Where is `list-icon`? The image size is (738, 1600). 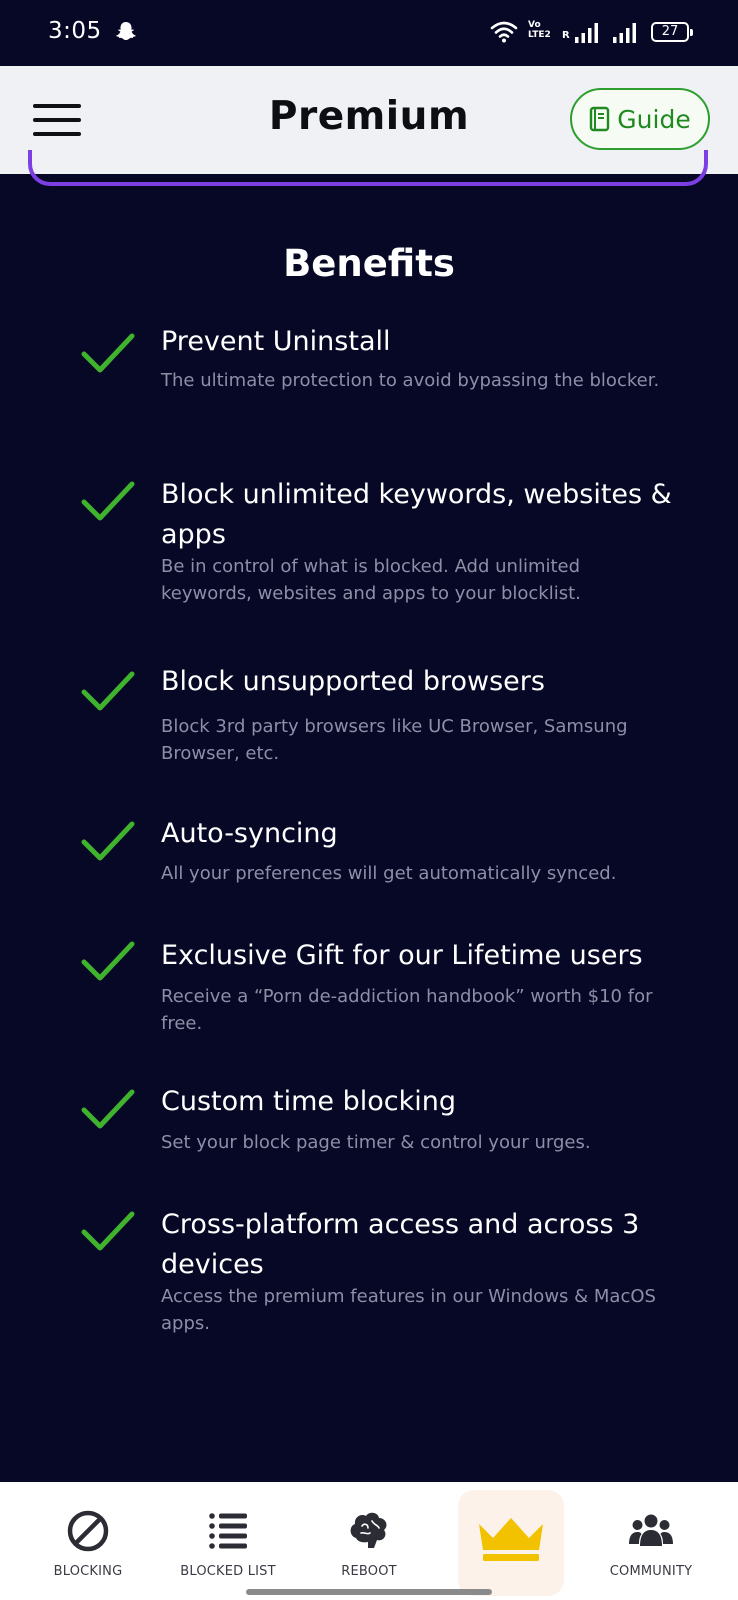
list-icon is located at coordinates (228, 1531).